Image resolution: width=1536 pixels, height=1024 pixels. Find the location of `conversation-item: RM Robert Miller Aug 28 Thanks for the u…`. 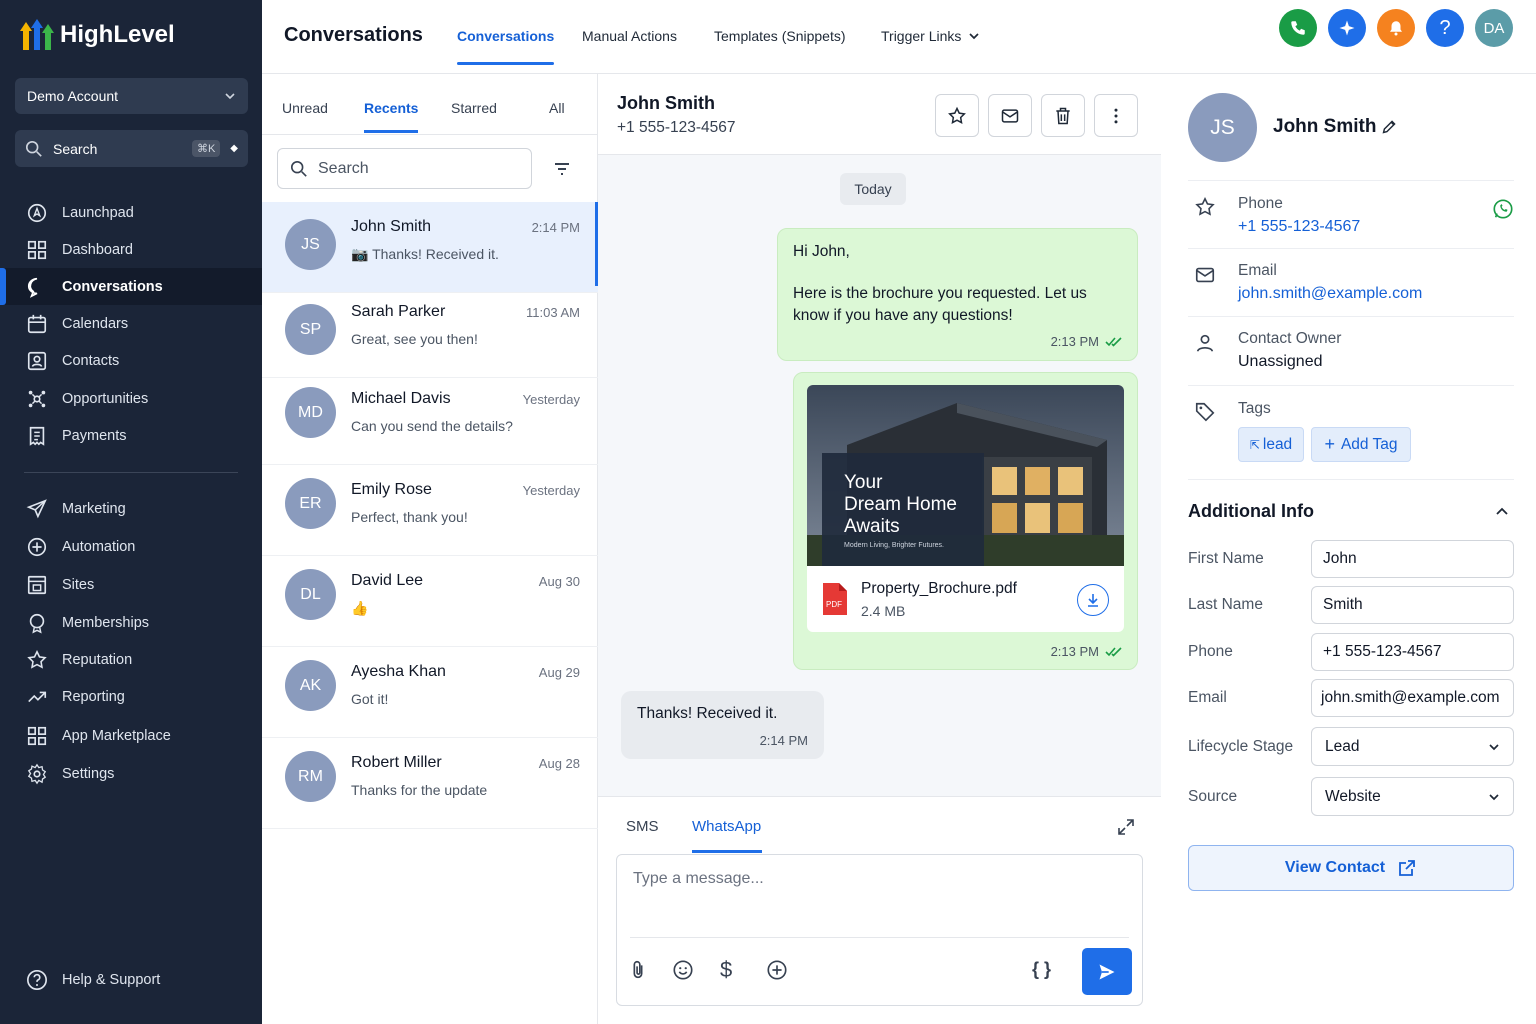

conversation-item: RM Robert Miller Aug 28 Thanks for the u… is located at coordinates (430, 783).